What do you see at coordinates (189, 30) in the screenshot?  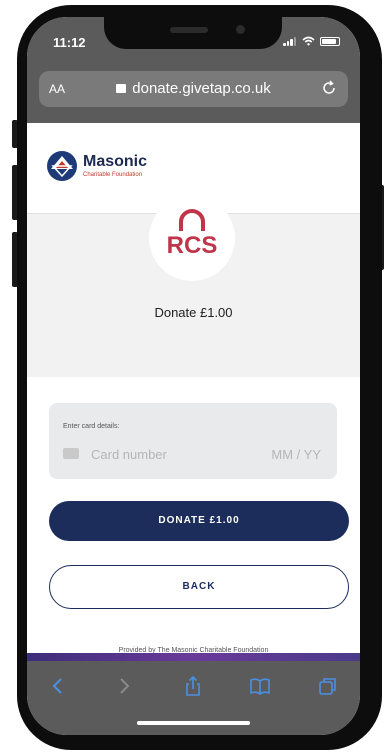 I see `speaker` at bounding box center [189, 30].